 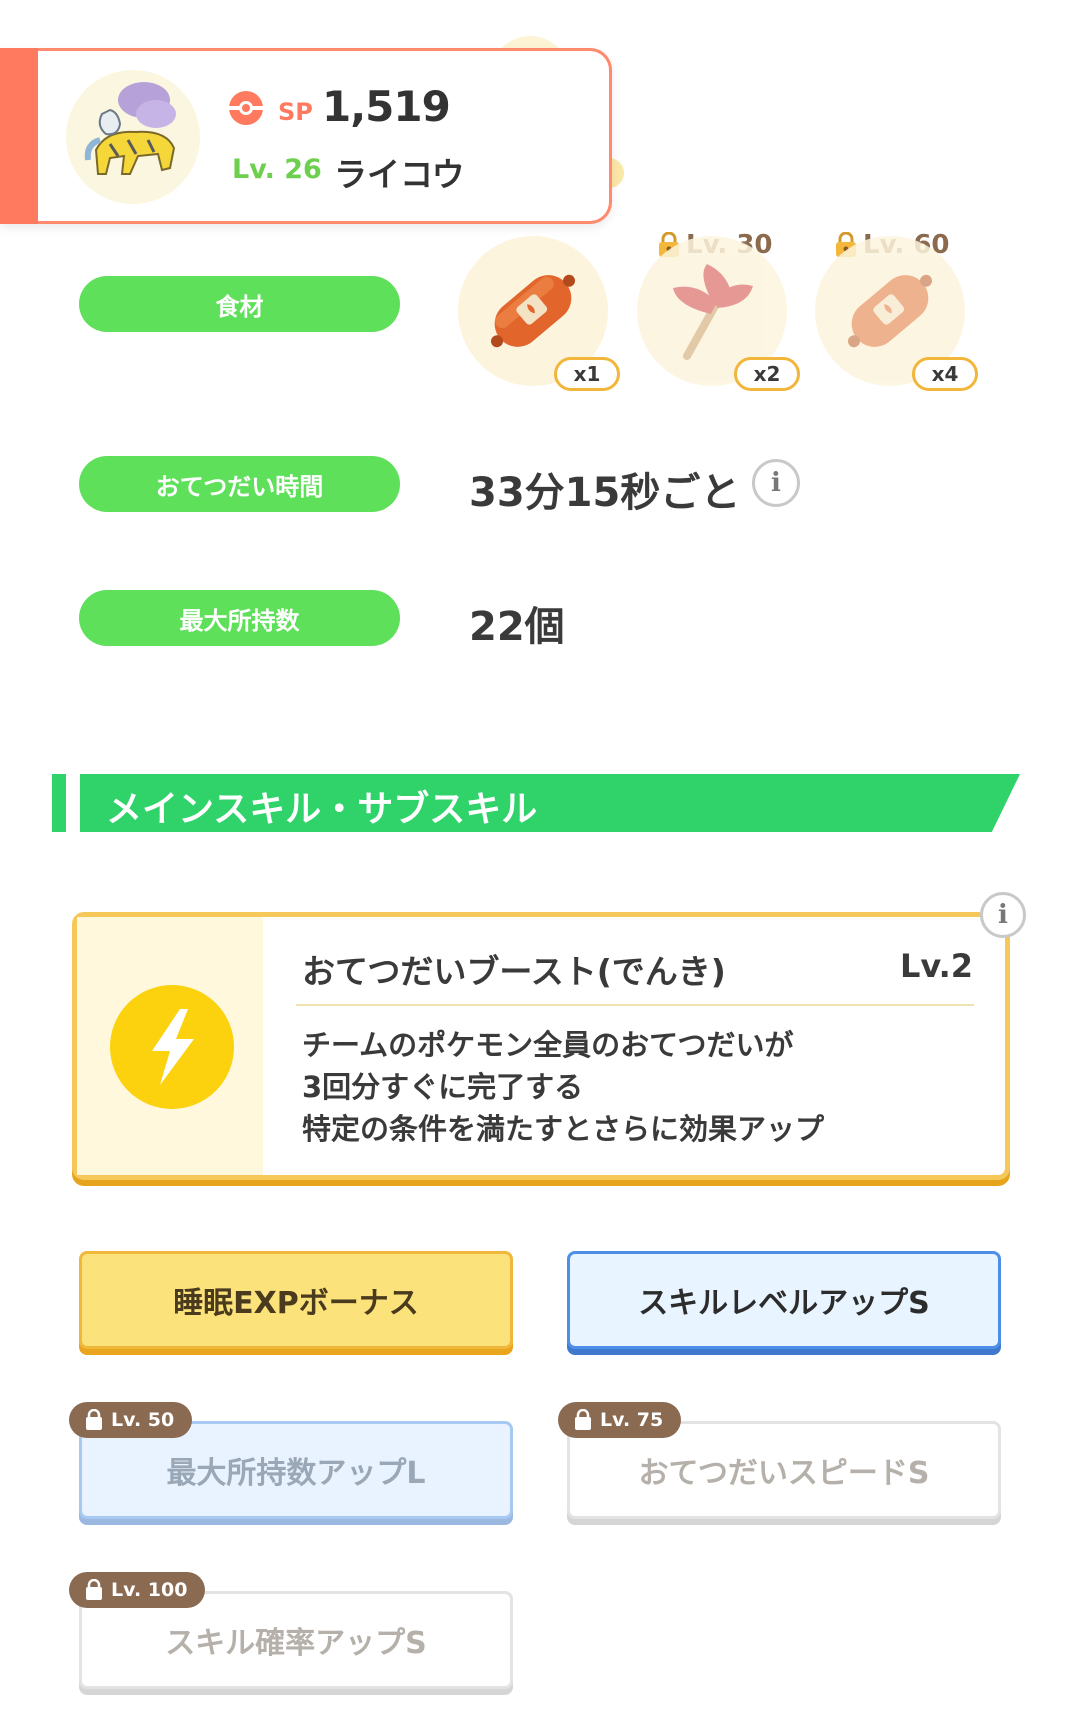 I want to click on subskill-lock-tag: Lv. 100, so click(x=137, y=1590).